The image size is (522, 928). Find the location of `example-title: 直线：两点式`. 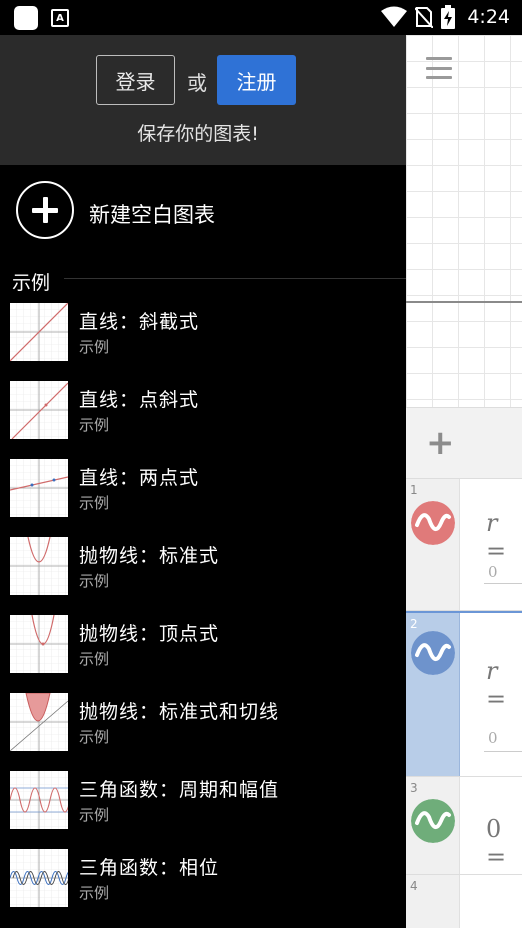

example-title: 直线：两点式 is located at coordinates (139, 478).